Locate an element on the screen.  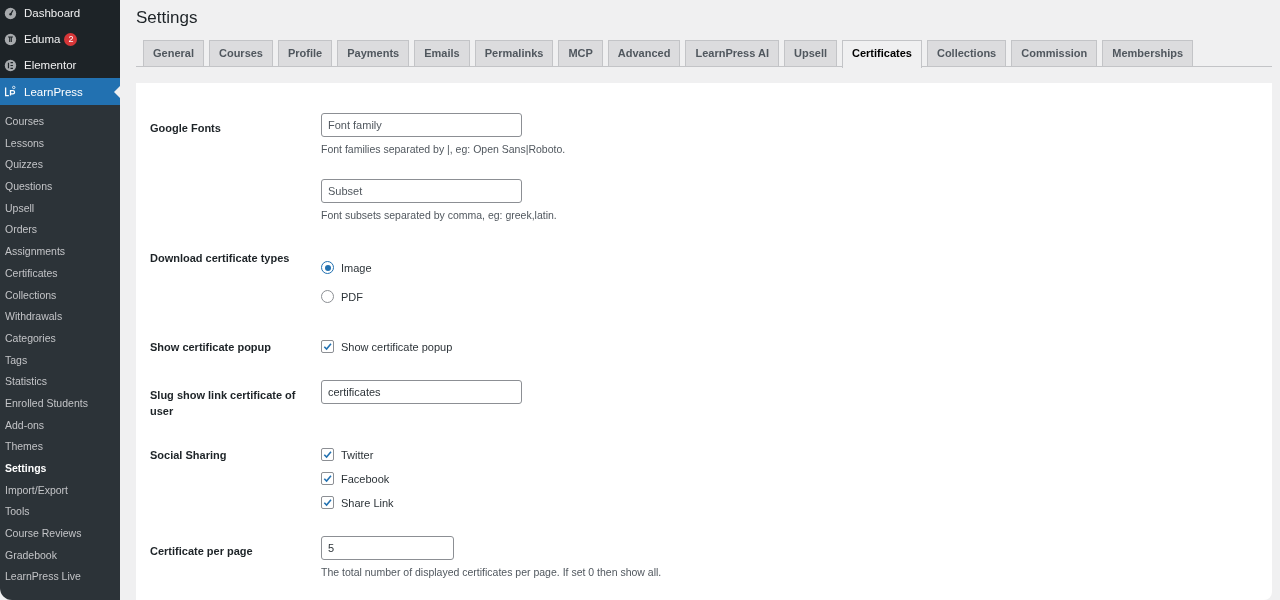
page-title: Settings is located at coordinates (167, 18).